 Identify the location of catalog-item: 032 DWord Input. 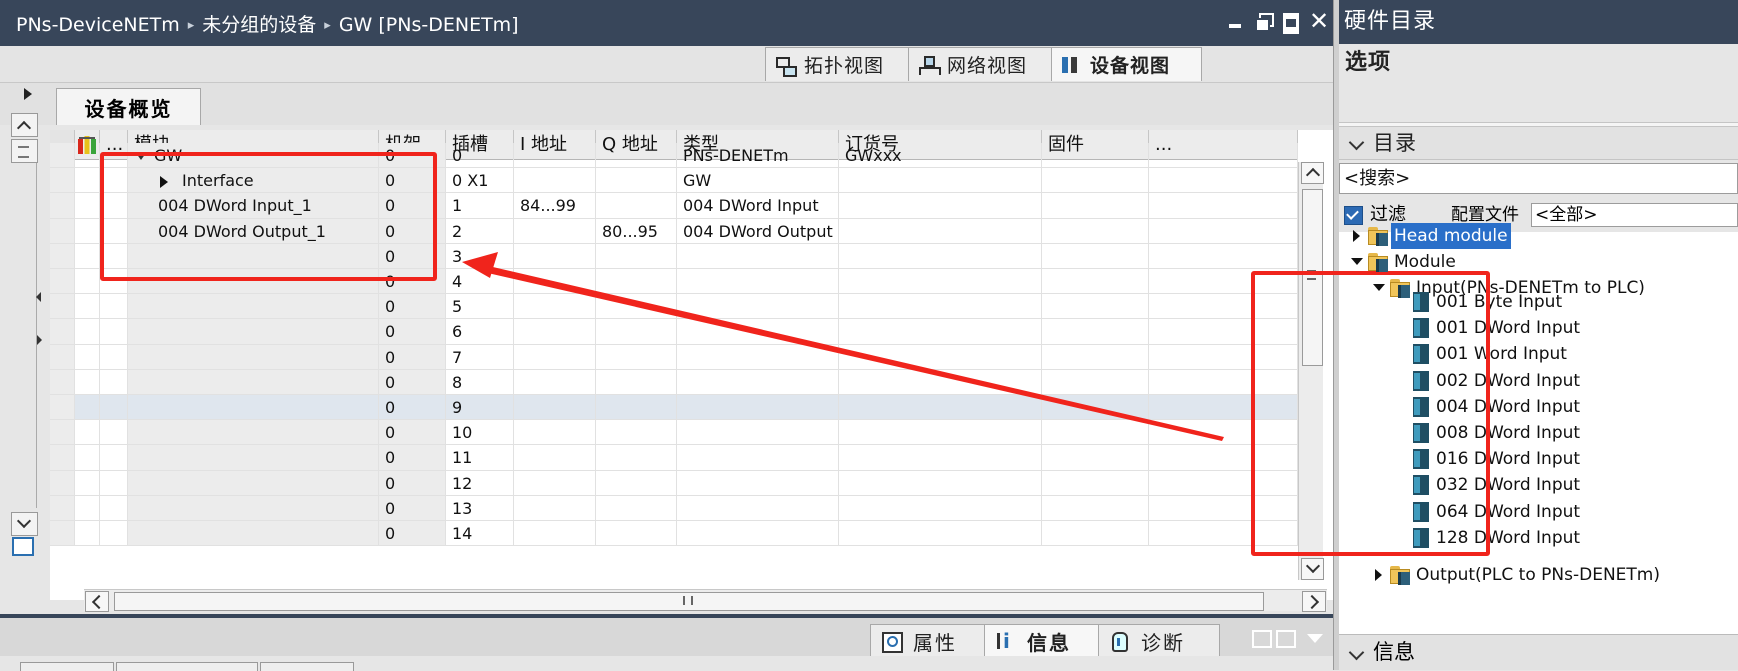
(1538, 485).